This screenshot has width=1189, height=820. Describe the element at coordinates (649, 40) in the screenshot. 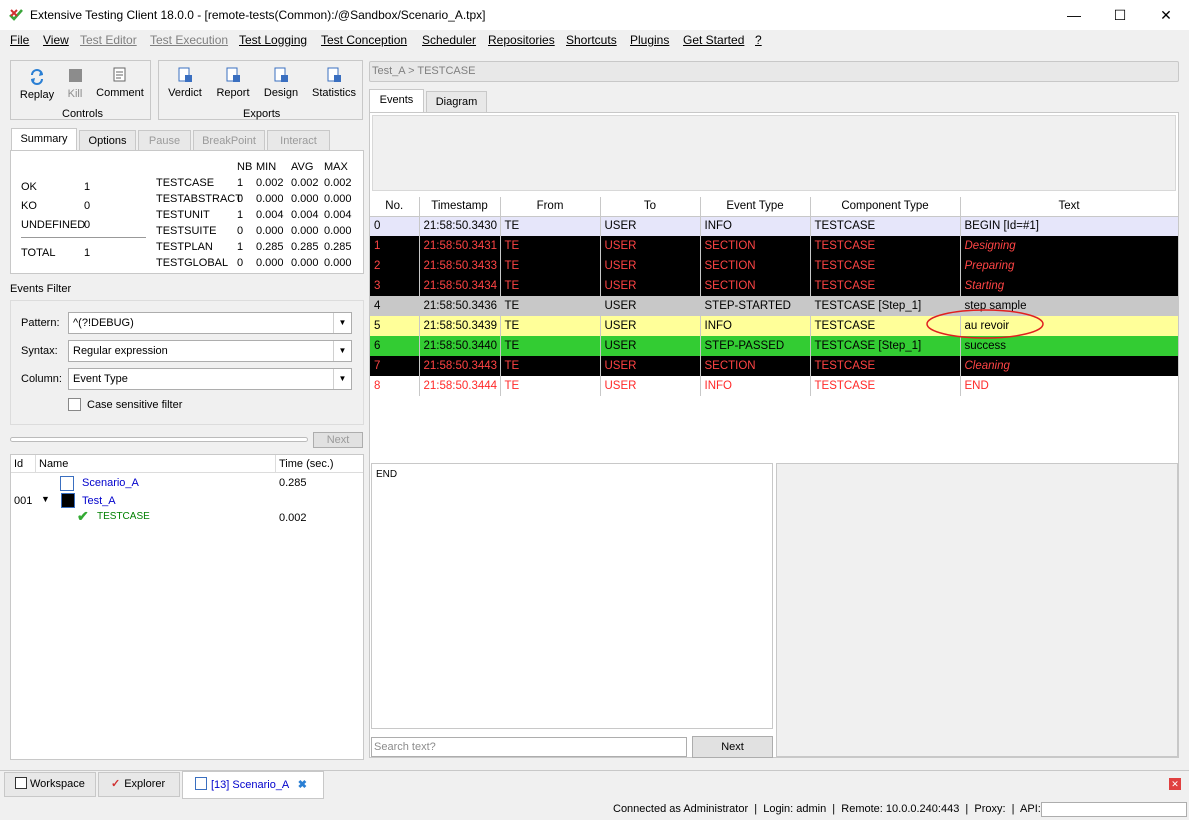

I see `menu-plugins: Plugins` at that location.